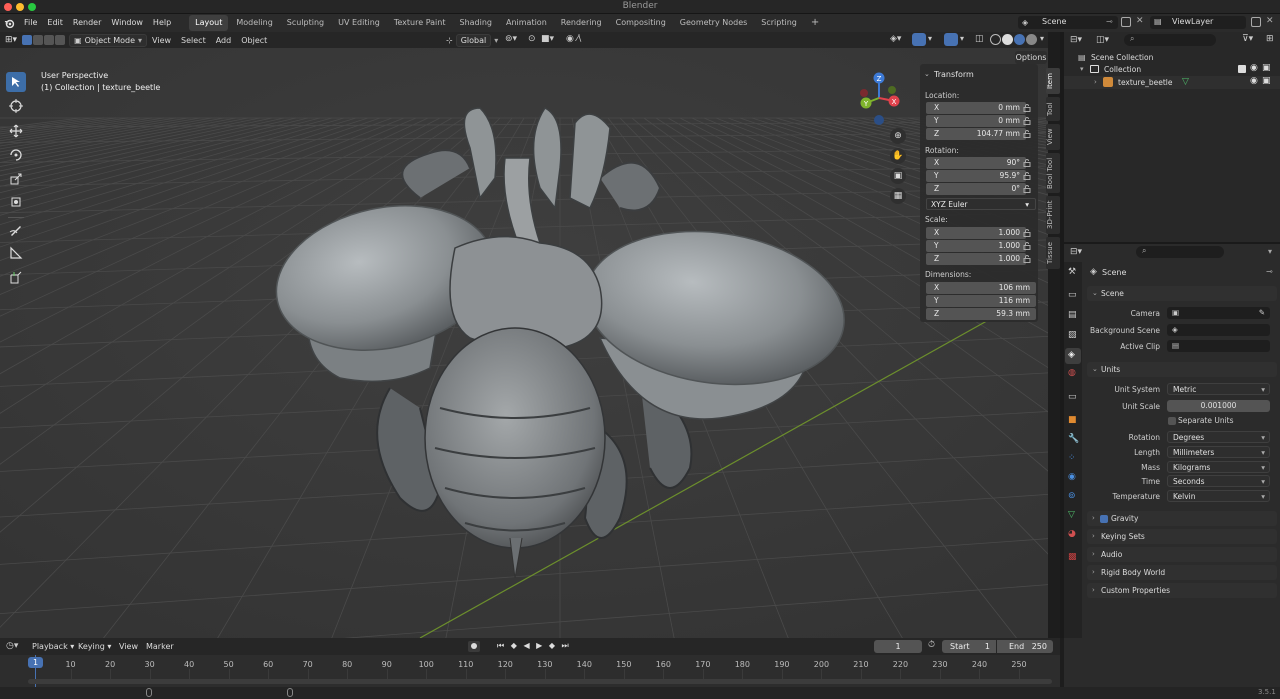  Describe the element at coordinates (1218, 406) in the screenshot. I see `unit-scale-field: 0.001000` at that location.